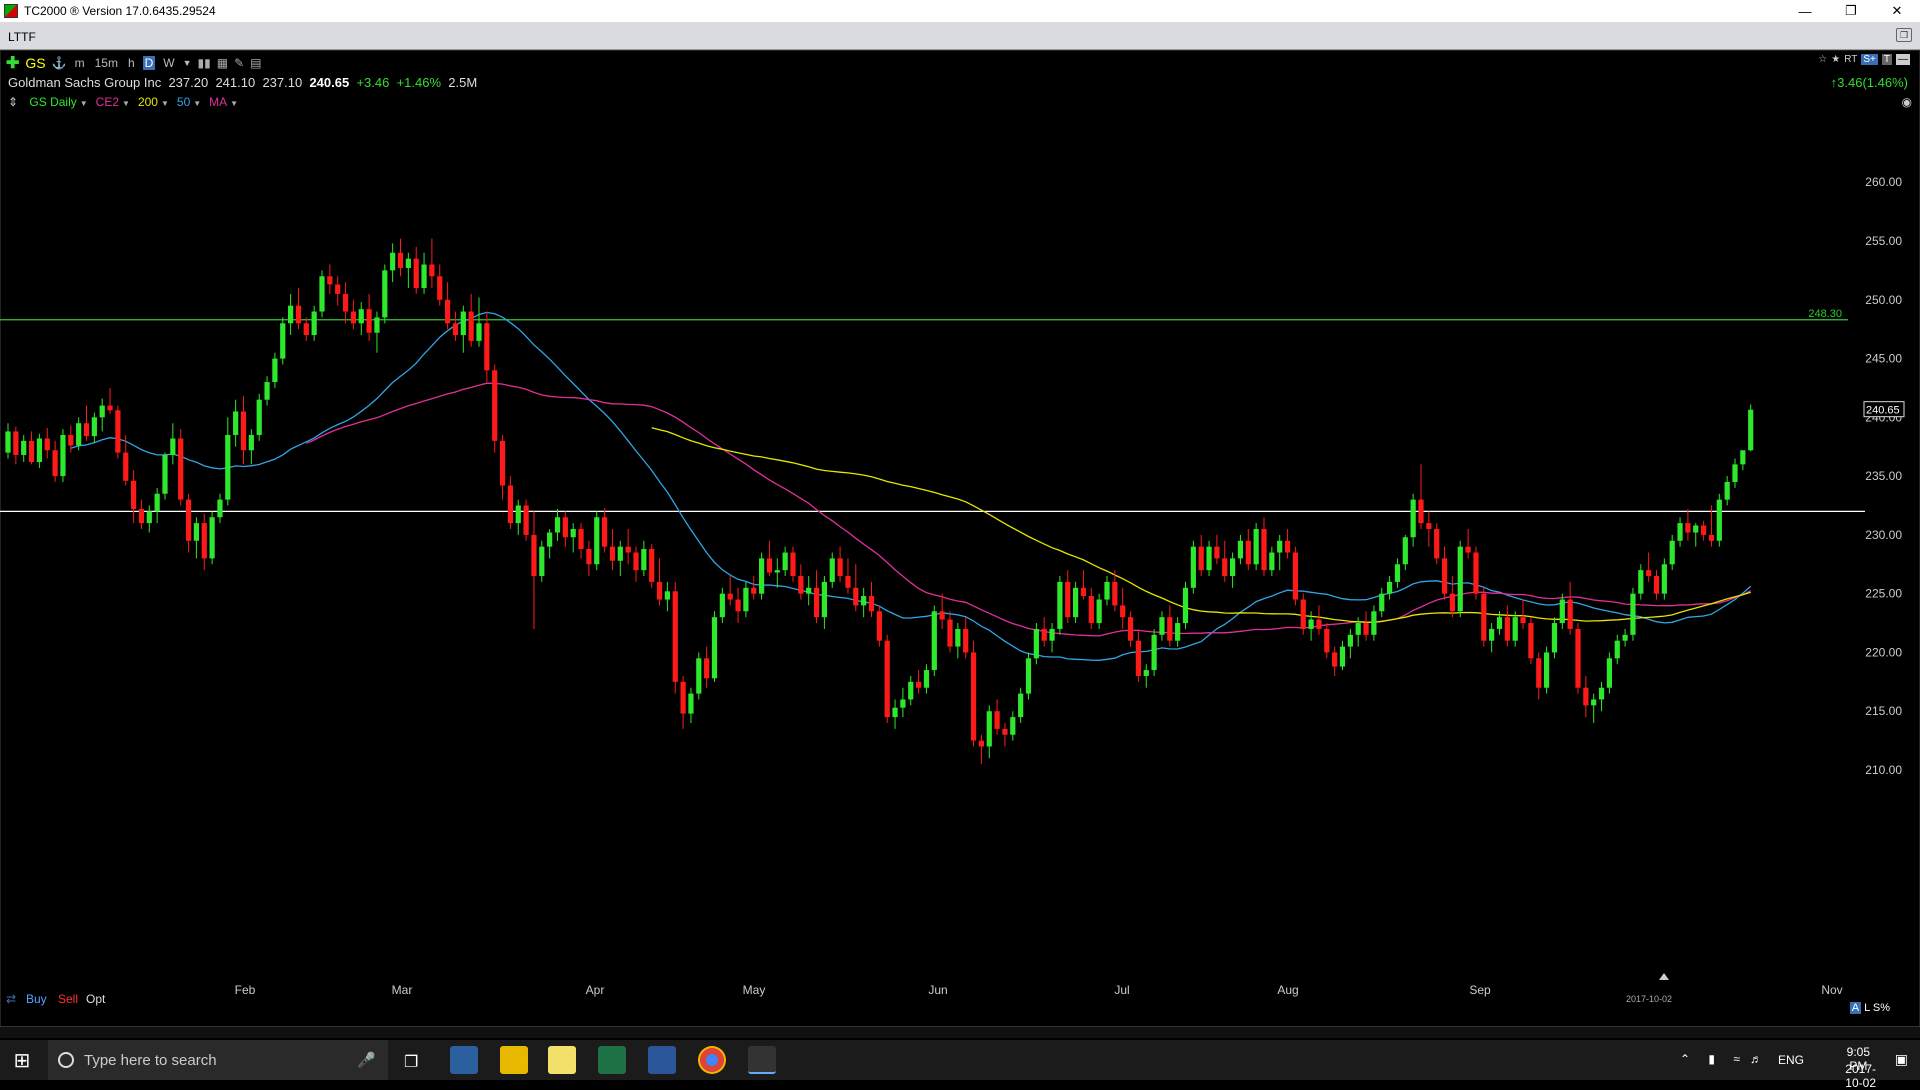 The height and width of the screenshot is (1090, 1920). Describe the element at coordinates (218, 1060) in the screenshot. I see `taskbar-search: Type here to search 🎤` at that location.